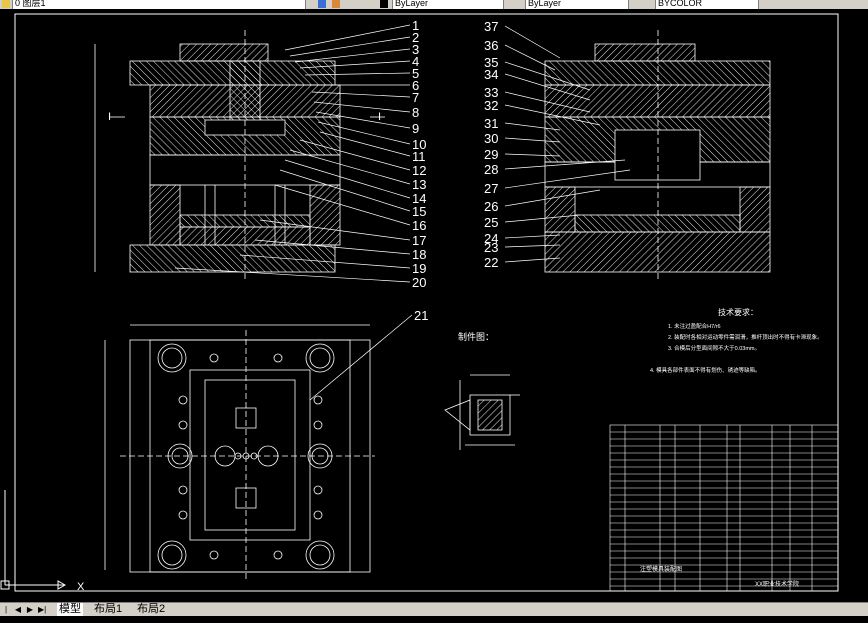 This screenshot has width=868, height=623. What do you see at coordinates (415, 128) in the screenshot?
I see `callout-9: 9` at bounding box center [415, 128].